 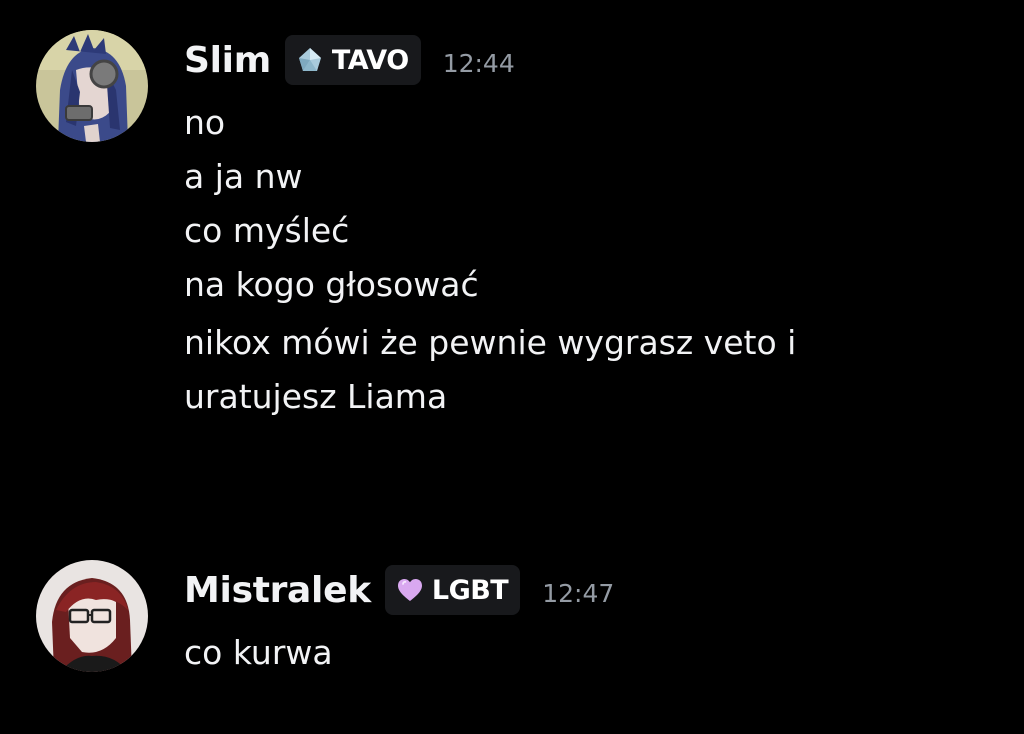 I want to click on message-line: co myśleć, so click(x=267, y=230).